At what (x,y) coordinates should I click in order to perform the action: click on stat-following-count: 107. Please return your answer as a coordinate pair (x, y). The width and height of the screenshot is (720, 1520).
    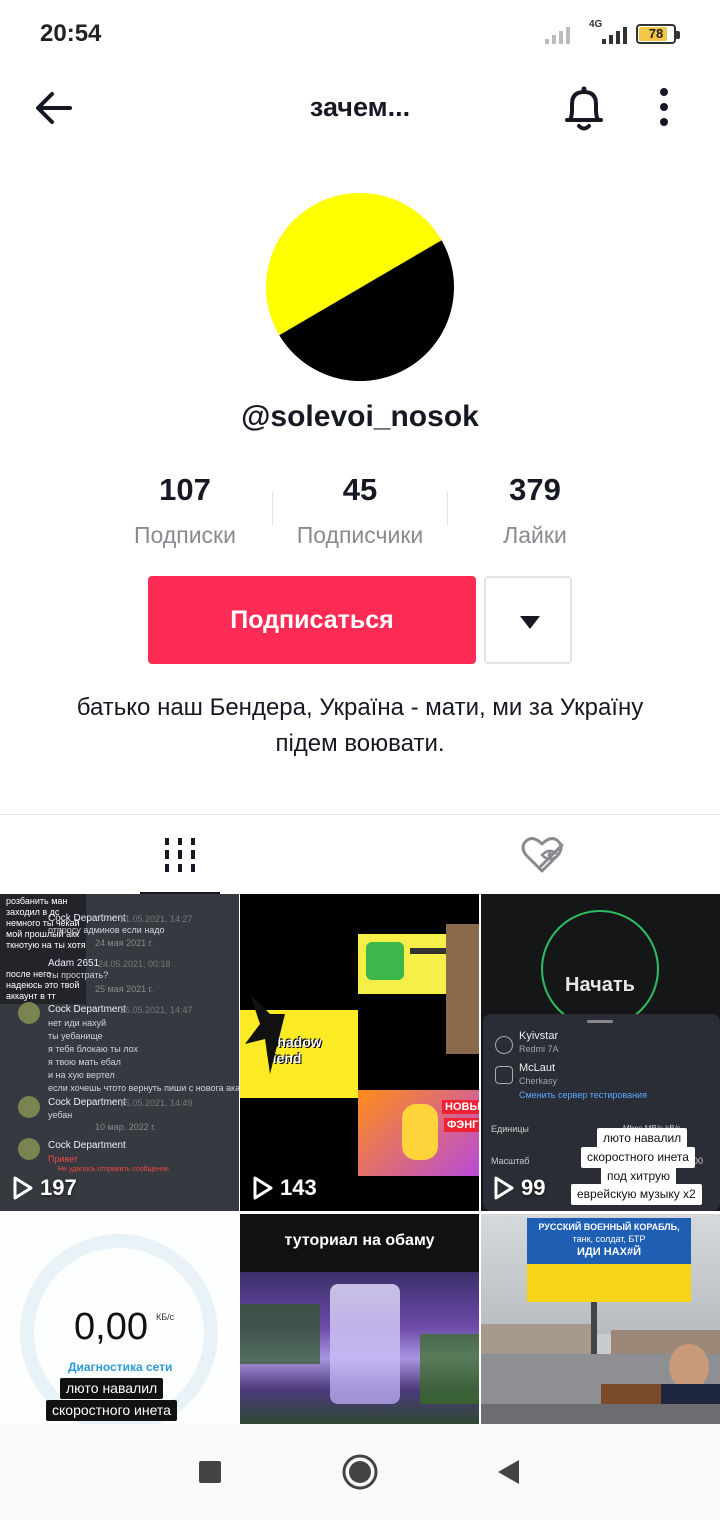
    Looking at the image, I should click on (185, 489).